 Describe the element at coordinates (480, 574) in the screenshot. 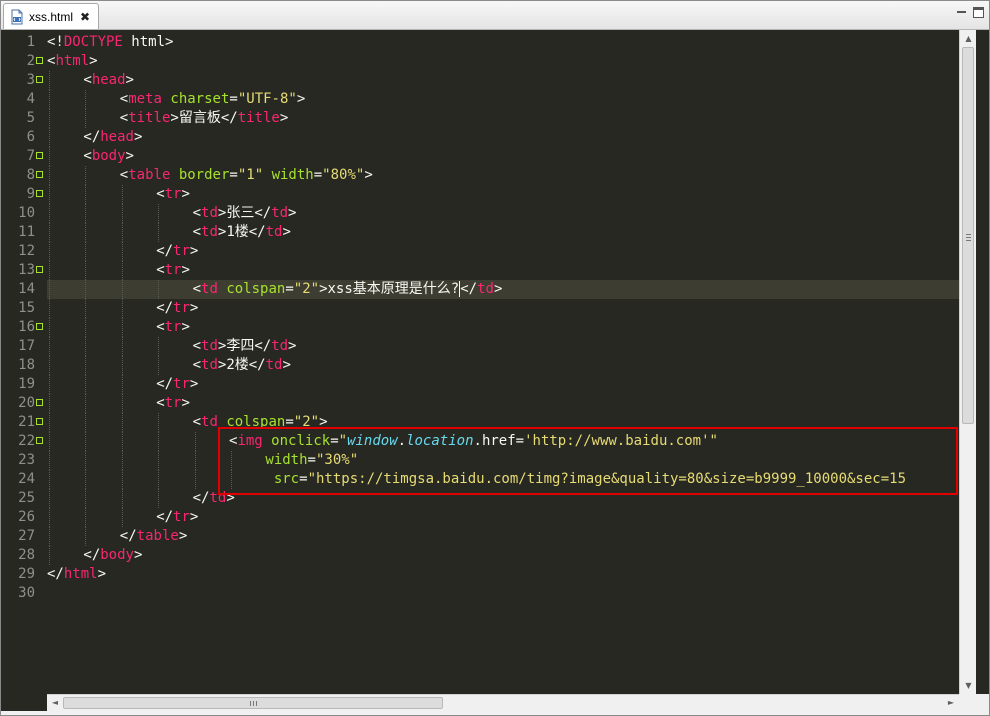

I see `code-line: 29 </html>` at that location.